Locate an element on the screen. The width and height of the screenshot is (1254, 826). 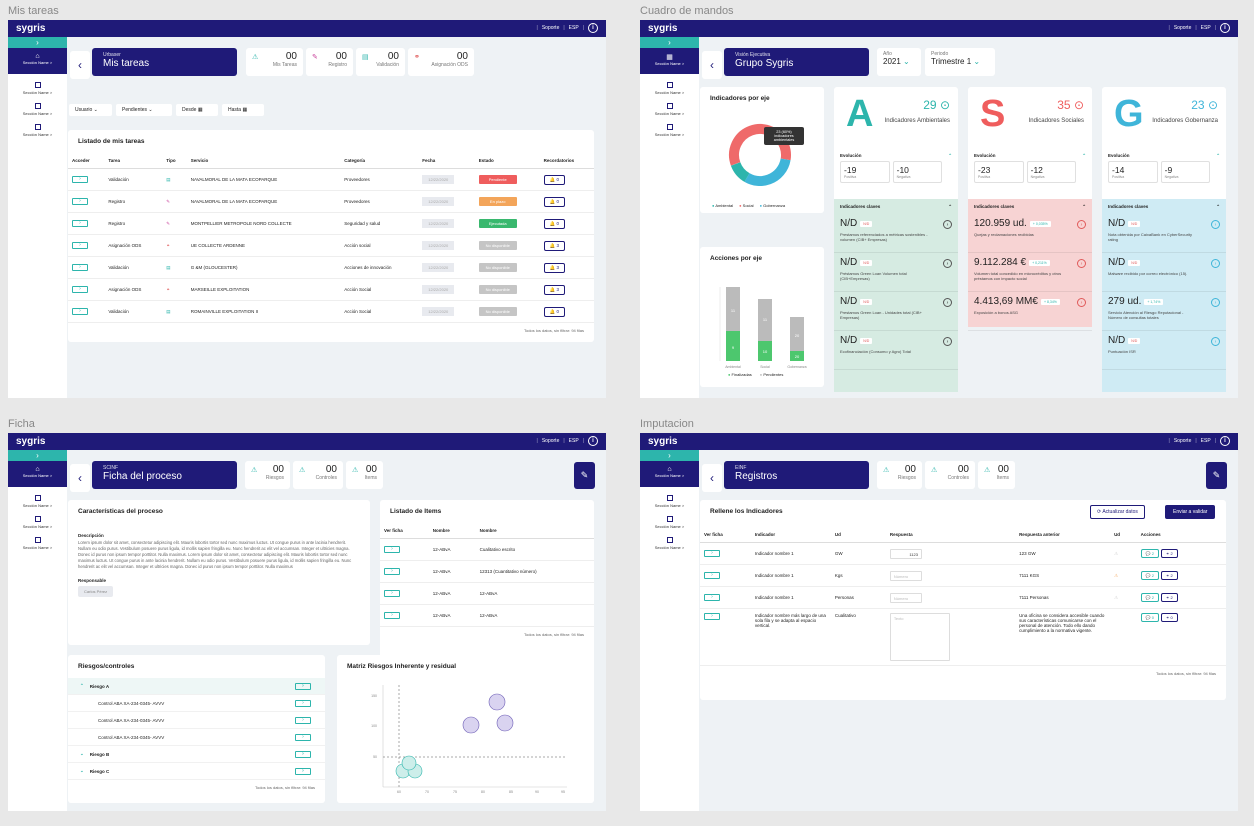
col-header: Estado is located at coordinates (507, 161).